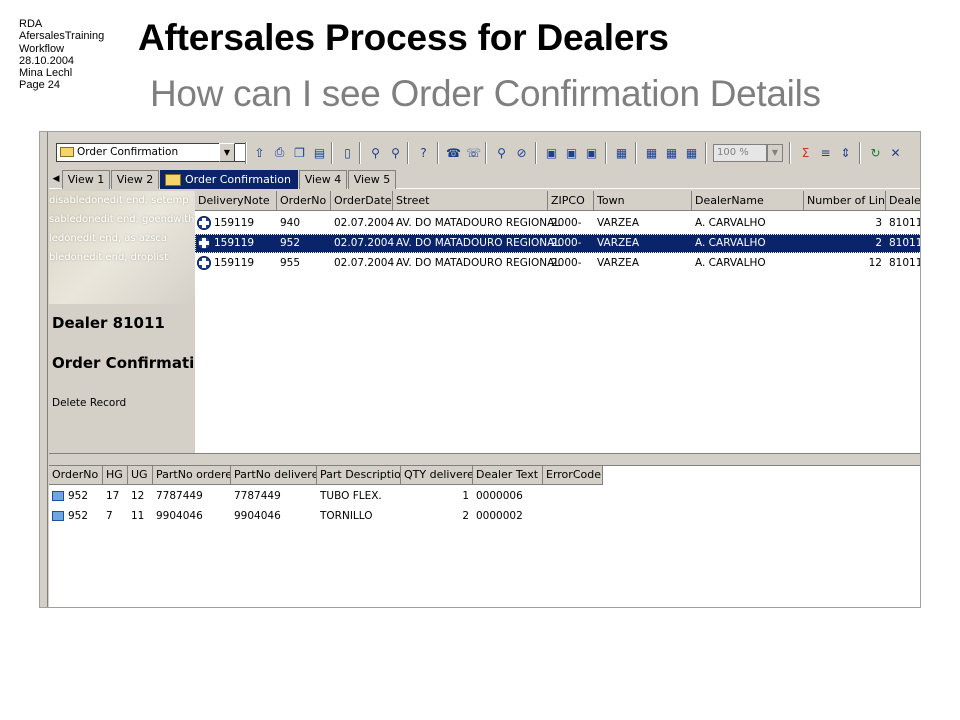 The width and height of the screenshot is (960, 720). What do you see at coordinates (551, 152) in the screenshot?
I see `layout-1-icon: ▣` at bounding box center [551, 152].